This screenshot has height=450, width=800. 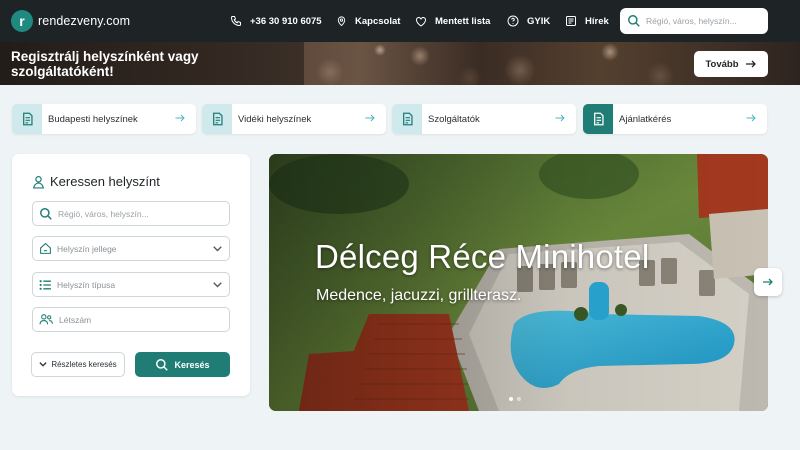 What do you see at coordinates (454, 119) in the screenshot?
I see `category-label: Szolgáltatók` at bounding box center [454, 119].